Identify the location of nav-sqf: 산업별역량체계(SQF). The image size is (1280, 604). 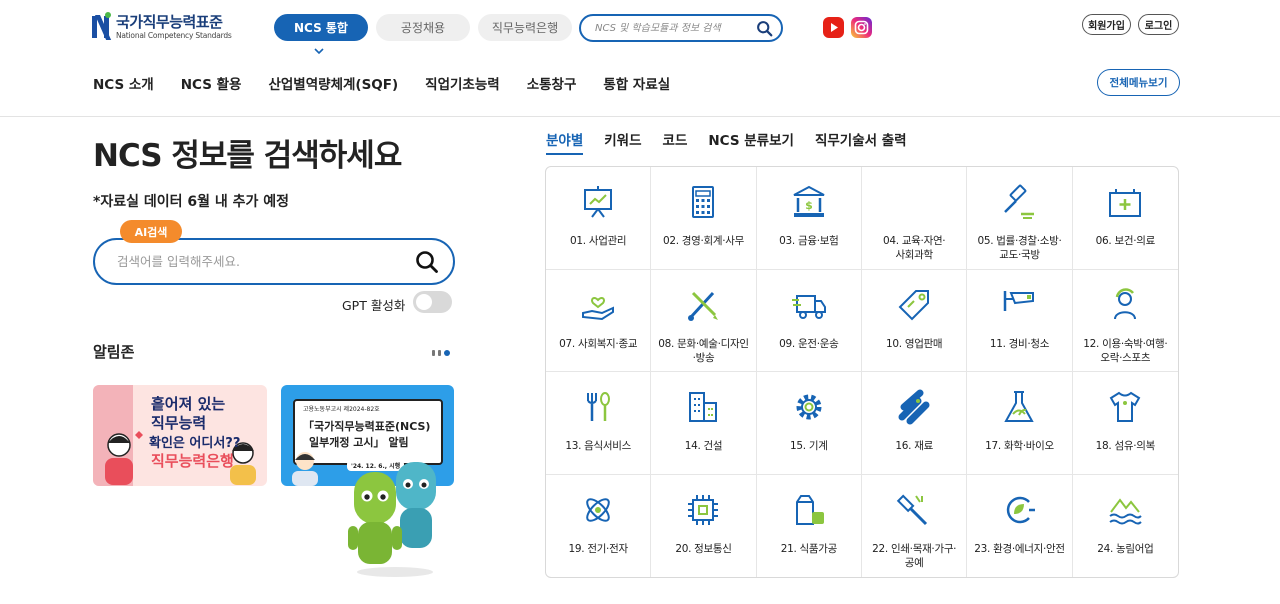
(333, 83).